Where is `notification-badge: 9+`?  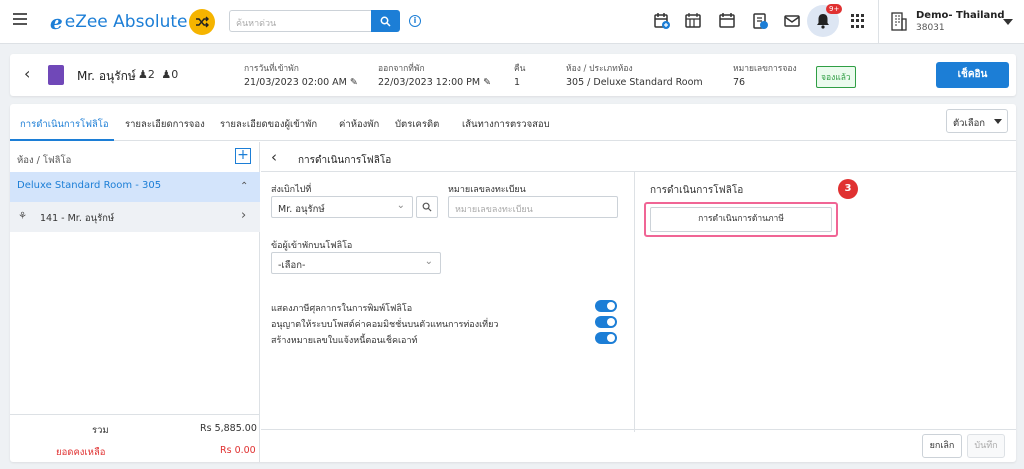 notification-badge: 9+ is located at coordinates (834, 9).